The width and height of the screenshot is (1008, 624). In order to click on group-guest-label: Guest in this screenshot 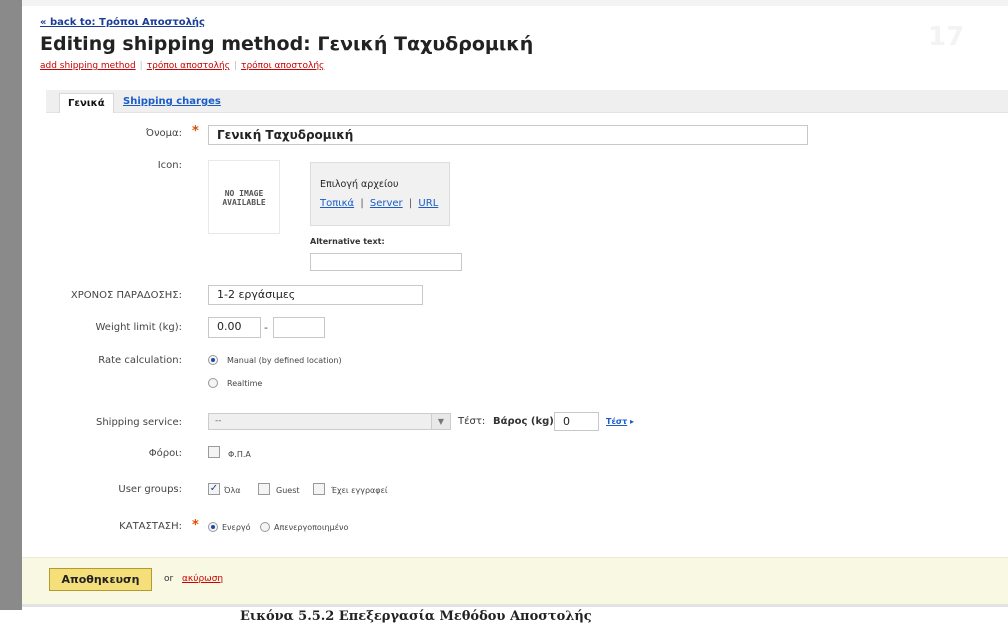, I will do `click(288, 490)`.